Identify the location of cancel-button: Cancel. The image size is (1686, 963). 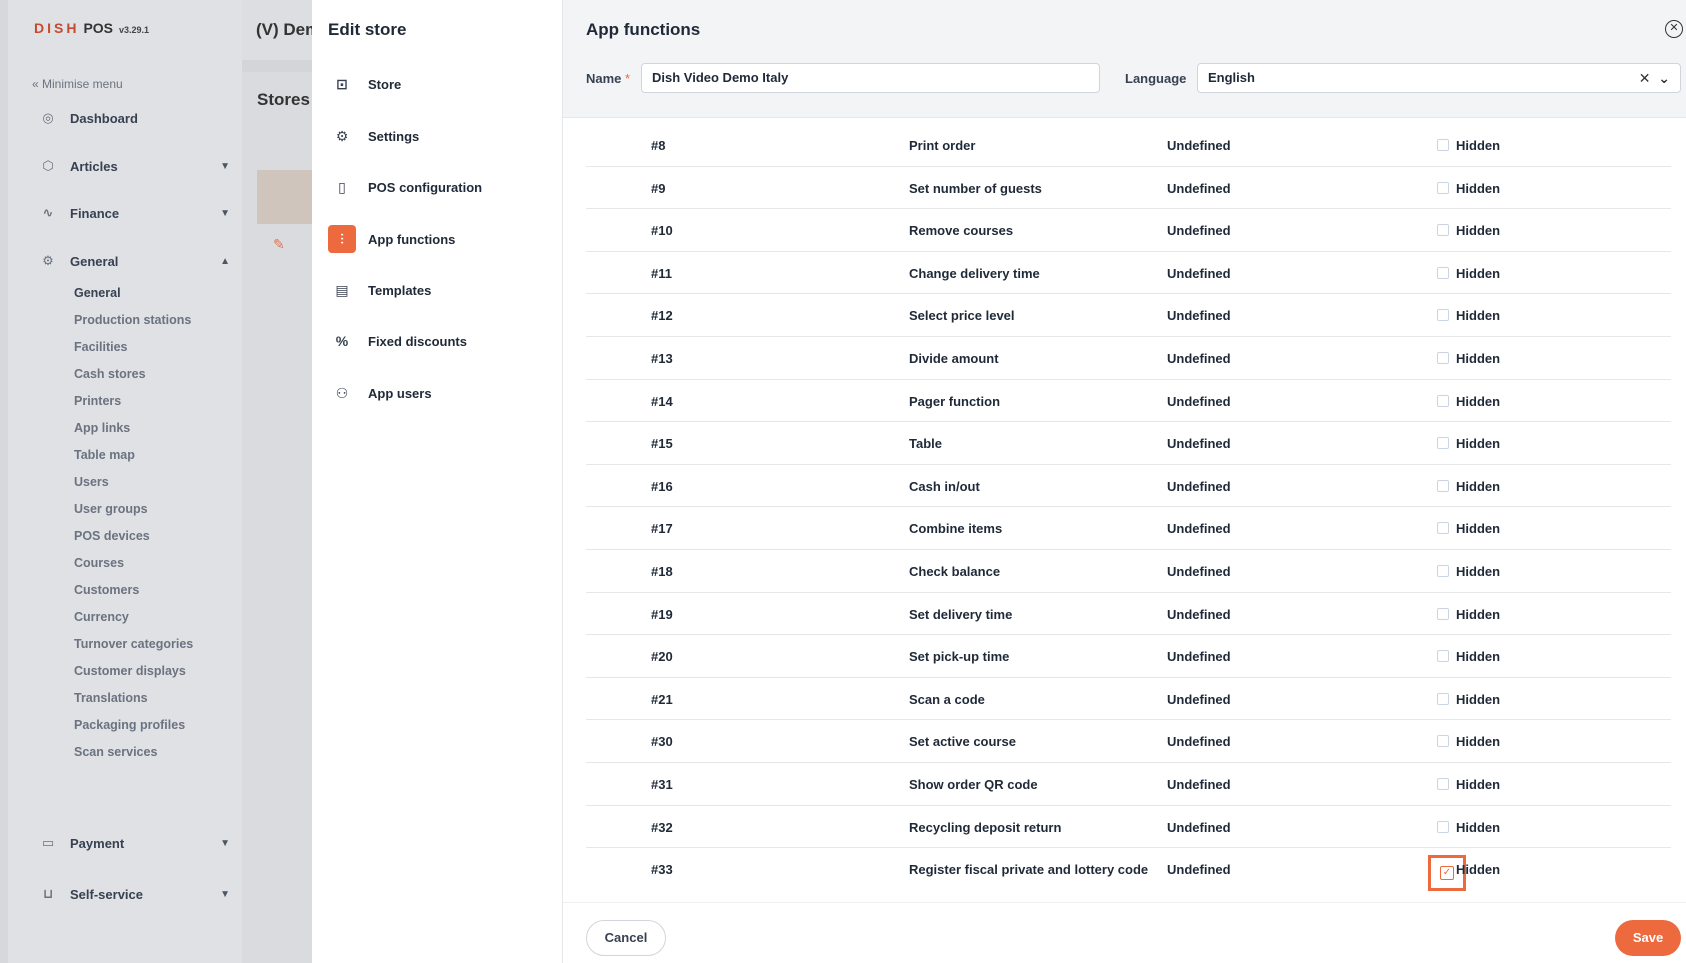
(626, 938).